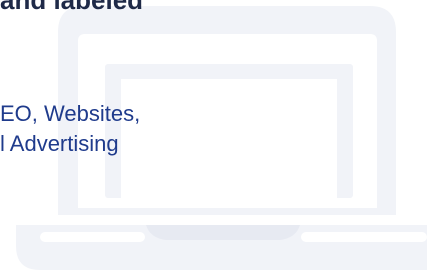  What do you see at coordinates (59, 143) in the screenshot?
I see `services-line-2: l Advertising` at bounding box center [59, 143].